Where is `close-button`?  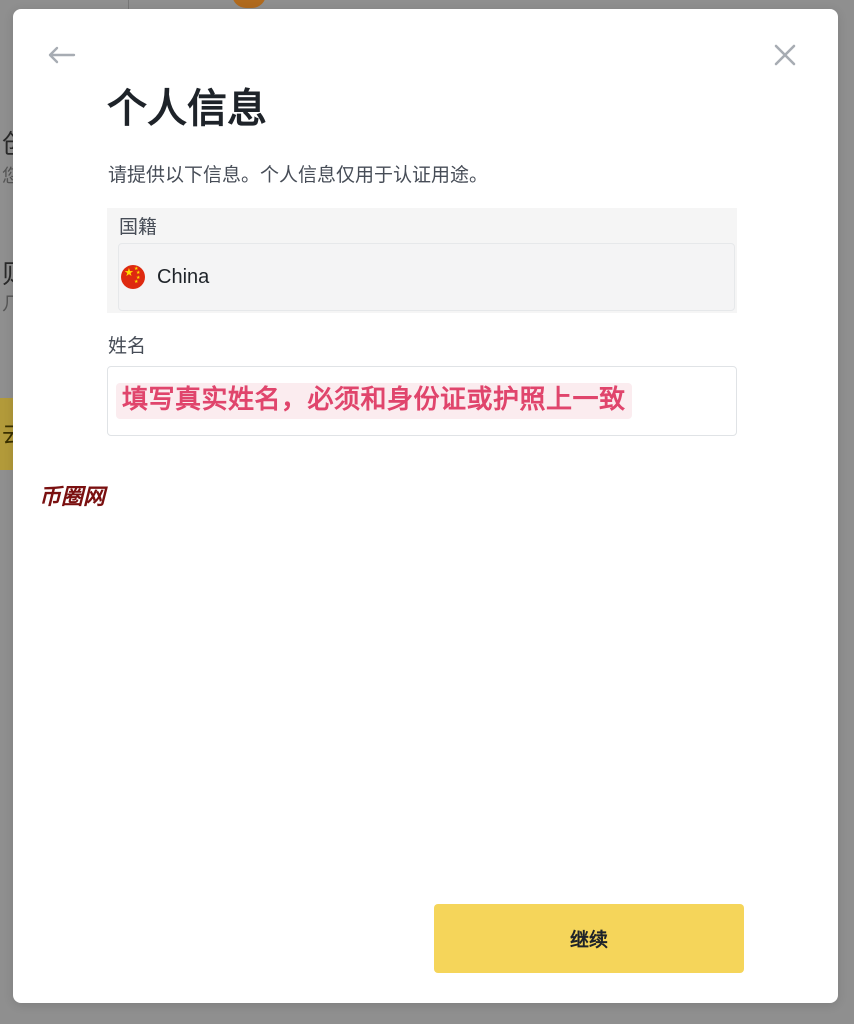 close-button is located at coordinates (785, 55).